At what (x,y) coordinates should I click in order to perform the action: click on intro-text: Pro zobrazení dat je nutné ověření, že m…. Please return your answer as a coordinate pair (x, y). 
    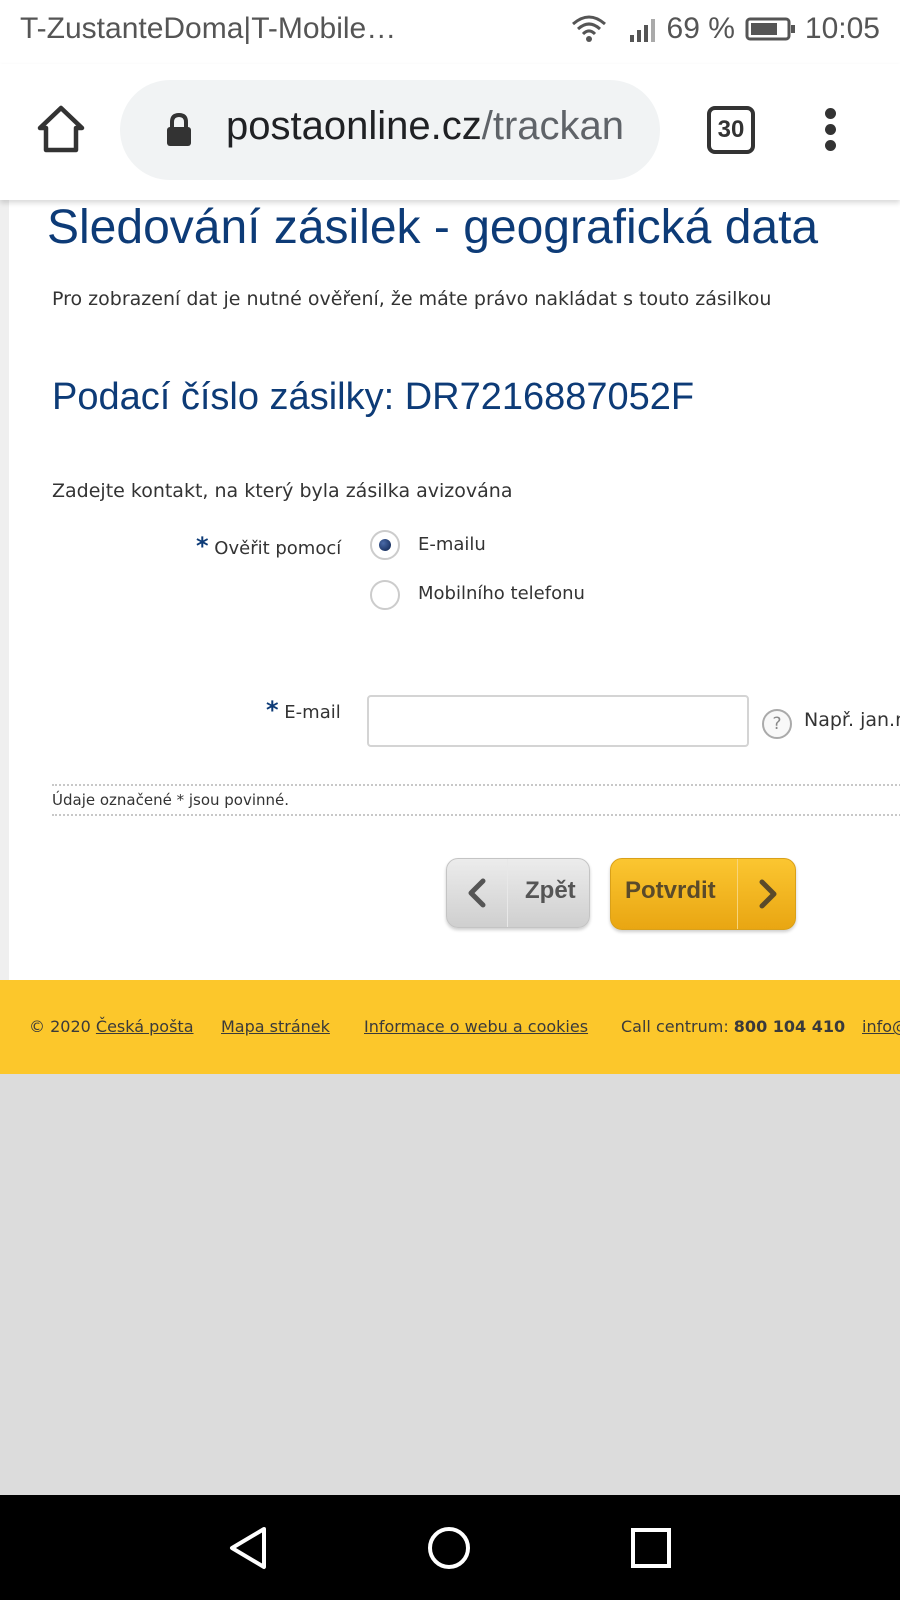
    Looking at the image, I should click on (412, 299).